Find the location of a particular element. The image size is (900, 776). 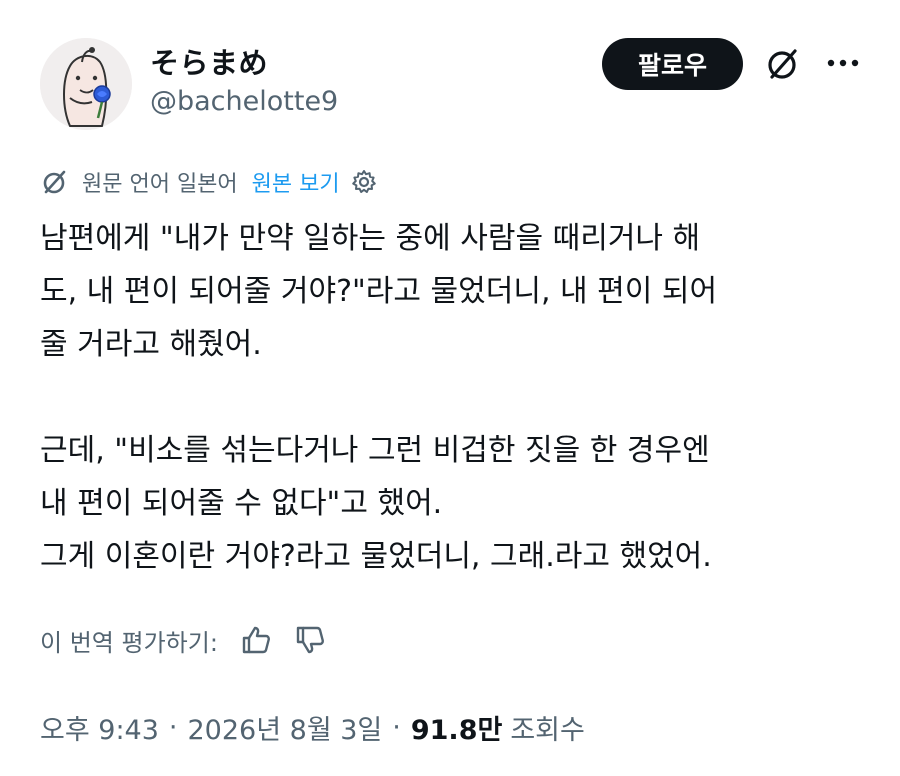

tweet-time: 오후 9:43 is located at coordinates (99, 727).